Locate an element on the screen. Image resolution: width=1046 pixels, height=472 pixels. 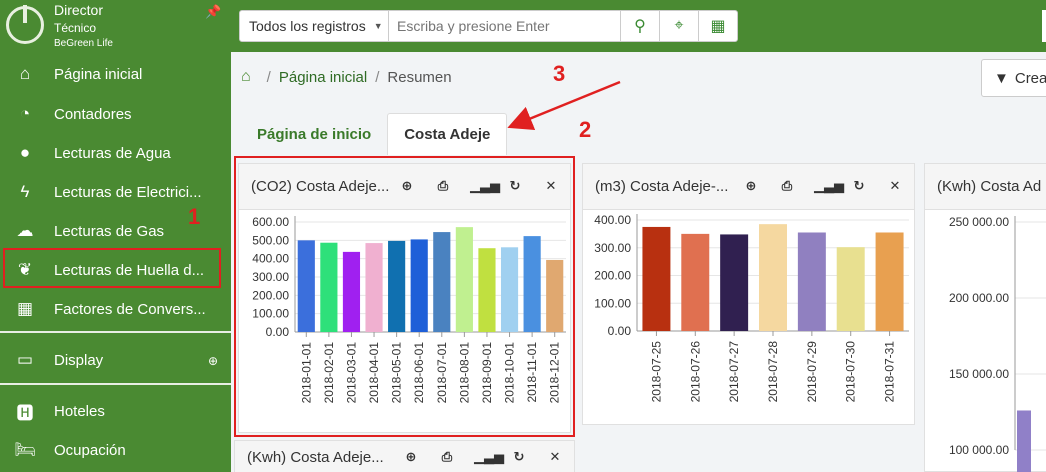
annotation-arrow-line is located at coordinates (564, 105).